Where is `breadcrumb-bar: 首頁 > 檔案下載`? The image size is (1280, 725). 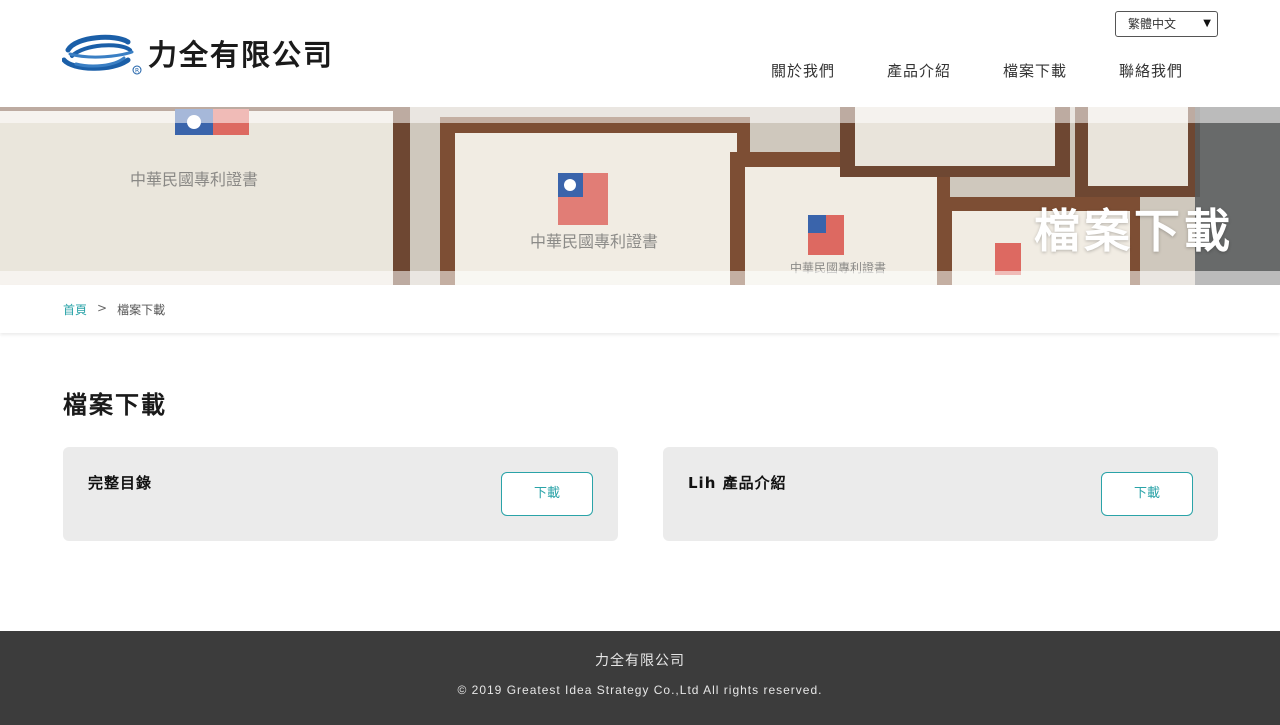
breadcrumb-bar: 首頁 > 檔案下載 is located at coordinates (640, 309).